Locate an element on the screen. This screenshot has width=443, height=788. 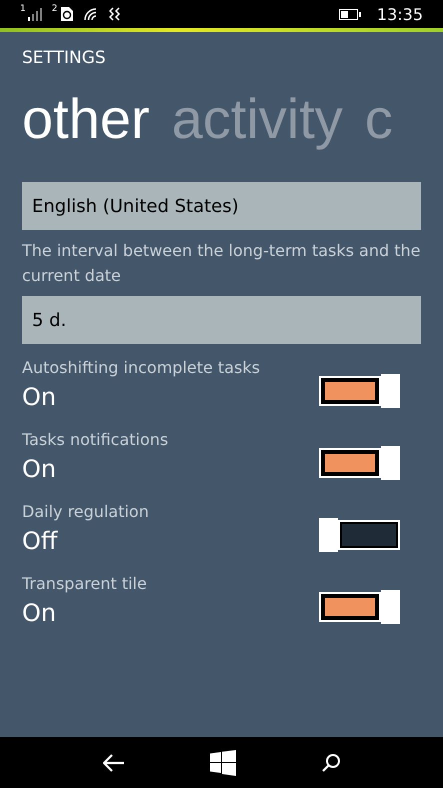
interval-dropdown: 5 d. is located at coordinates (221, 320).